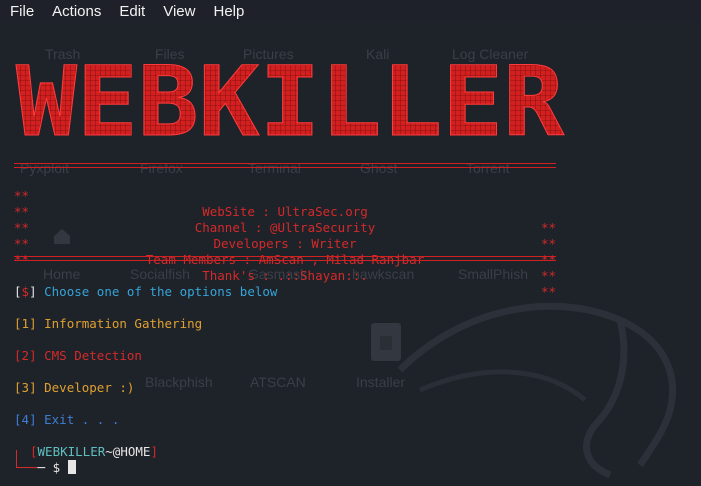  What do you see at coordinates (25, 387) in the screenshot?
I see `option-number: 3` at bounding box center [25, 387].